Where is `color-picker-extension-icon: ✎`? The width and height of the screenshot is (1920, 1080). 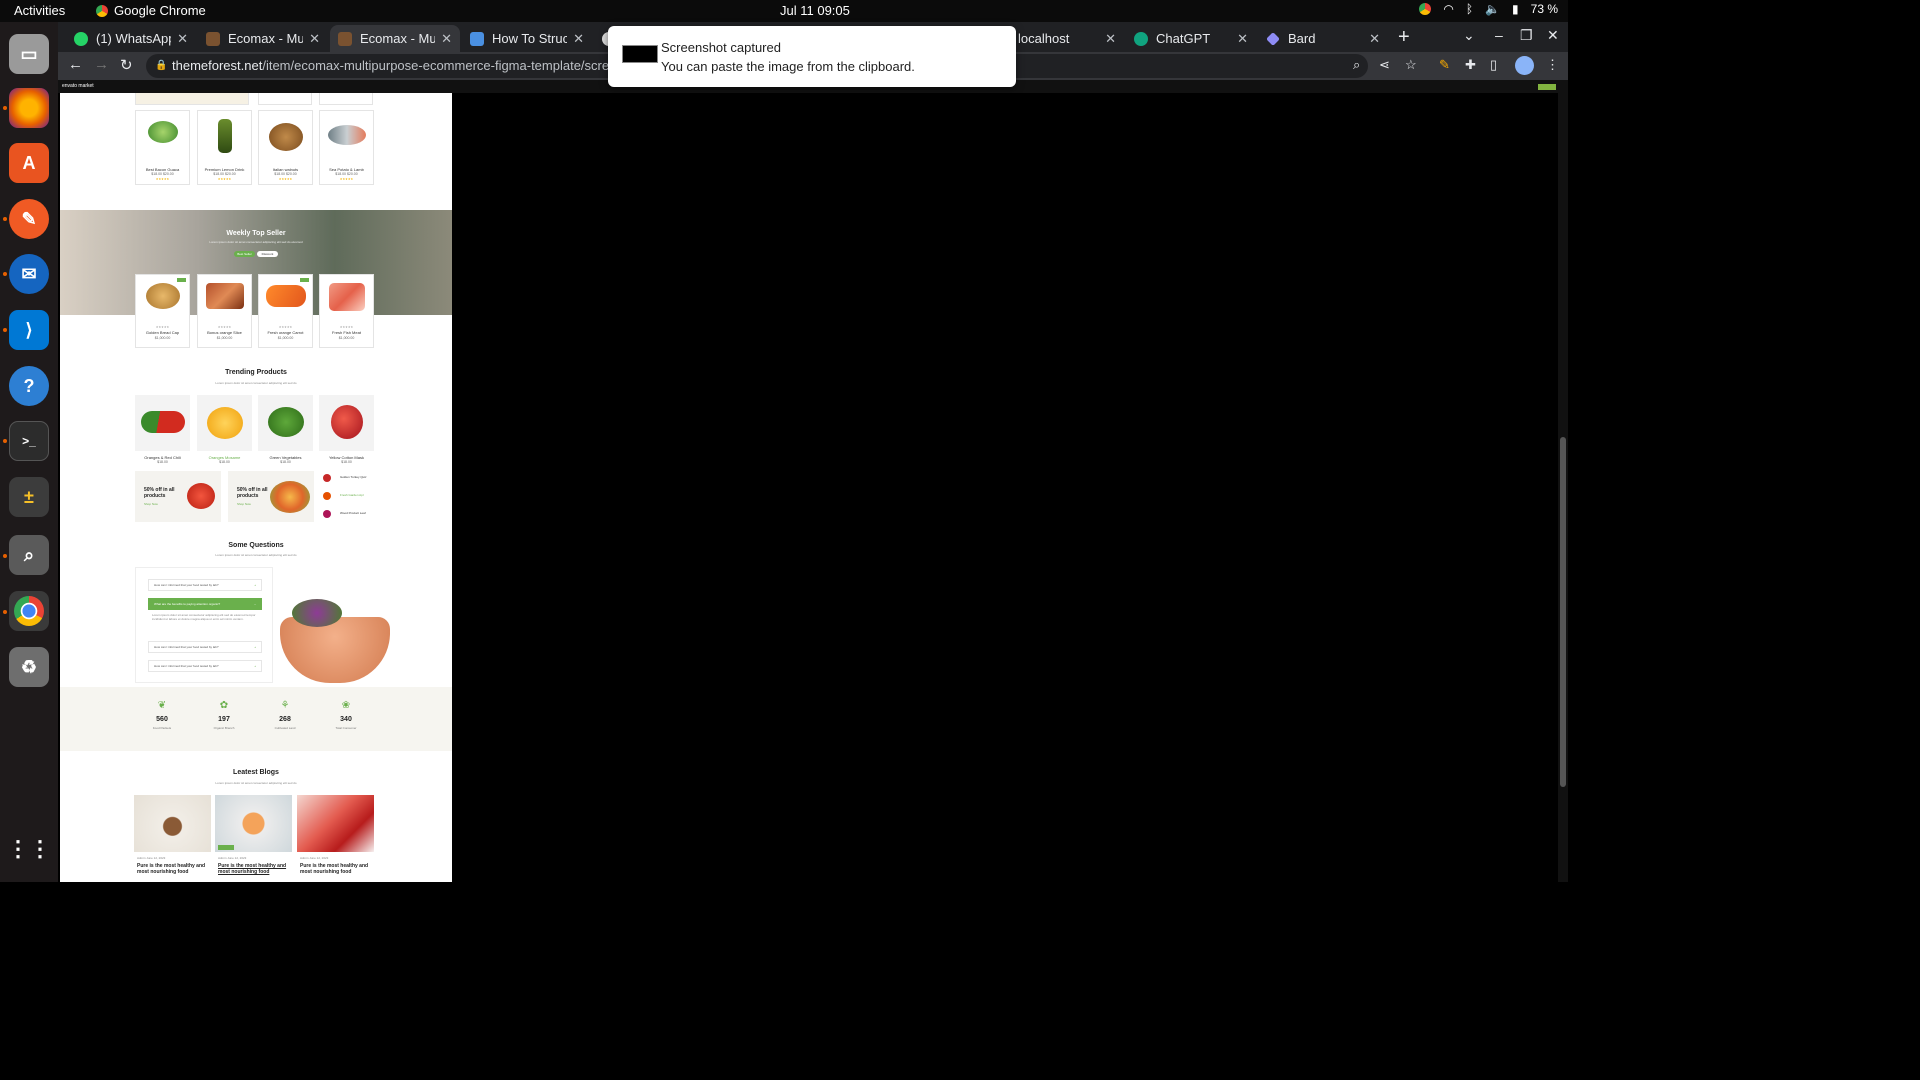
color-picker-extension-icon: ✎ is located at coordinates (1444, 65).